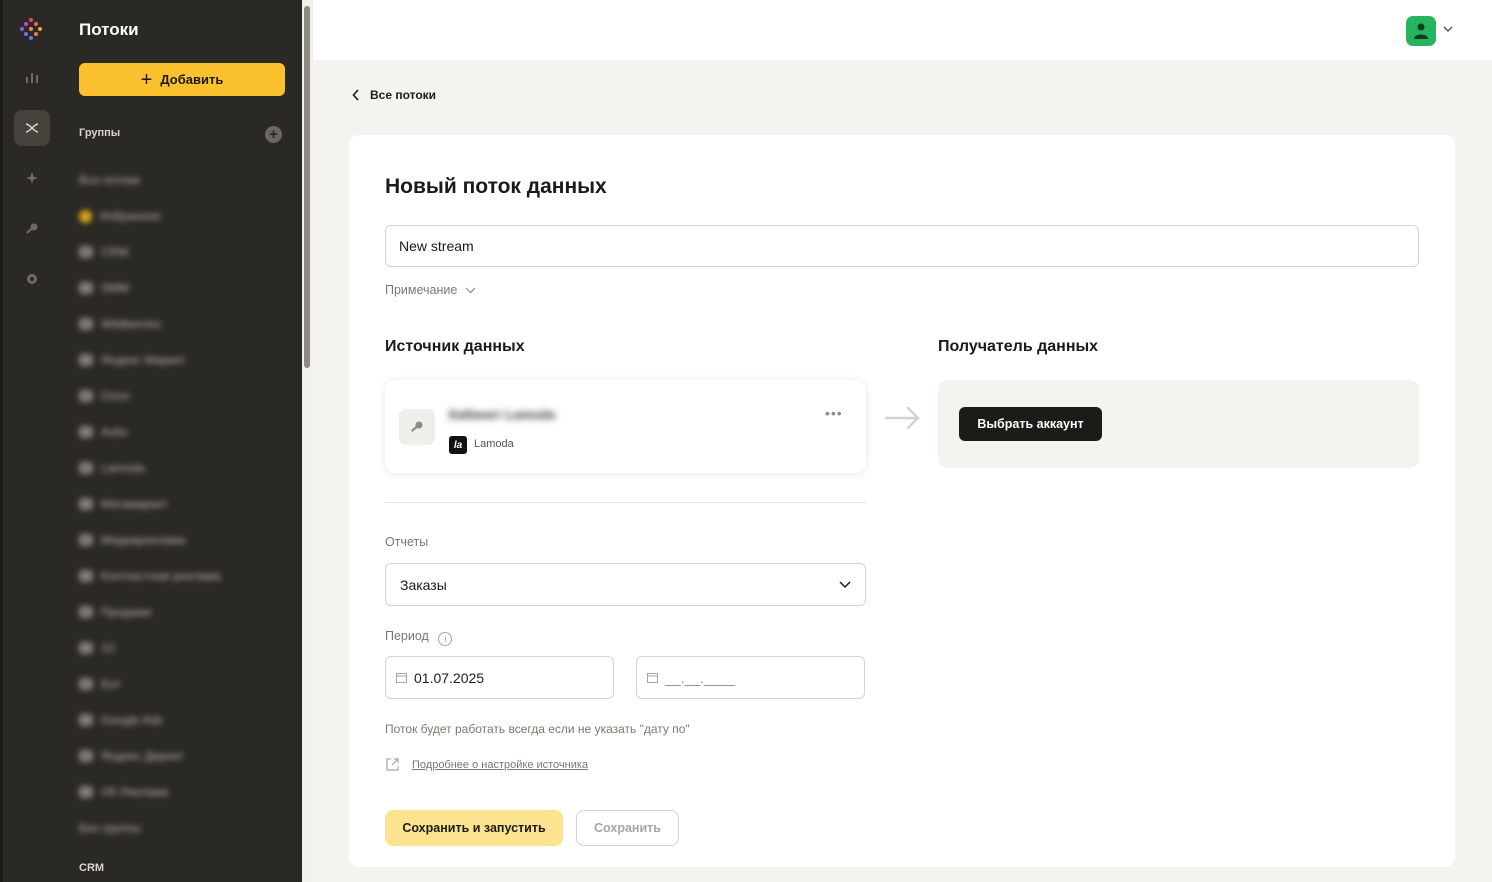 The image size is (1492, 882). I want to click on period-label-row: Период i, so click(419, 637).